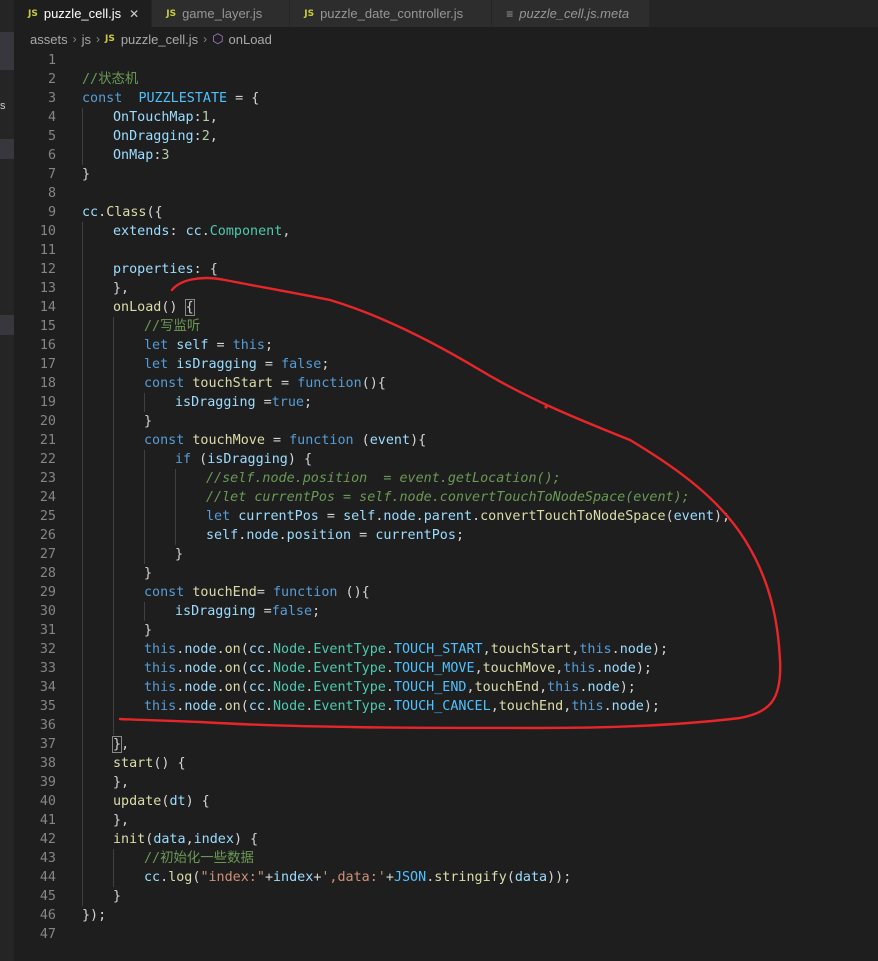 This screenshot has height=961, width=878. What do you see at coordinates (160, 668) in the screenshot?
I see `code-token: this` at bounding box center [160, 668].